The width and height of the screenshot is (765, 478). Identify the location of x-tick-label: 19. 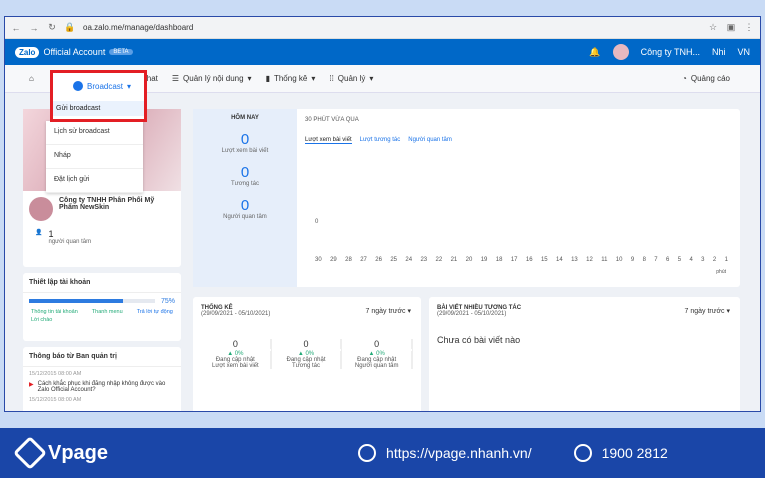
(484, 260).